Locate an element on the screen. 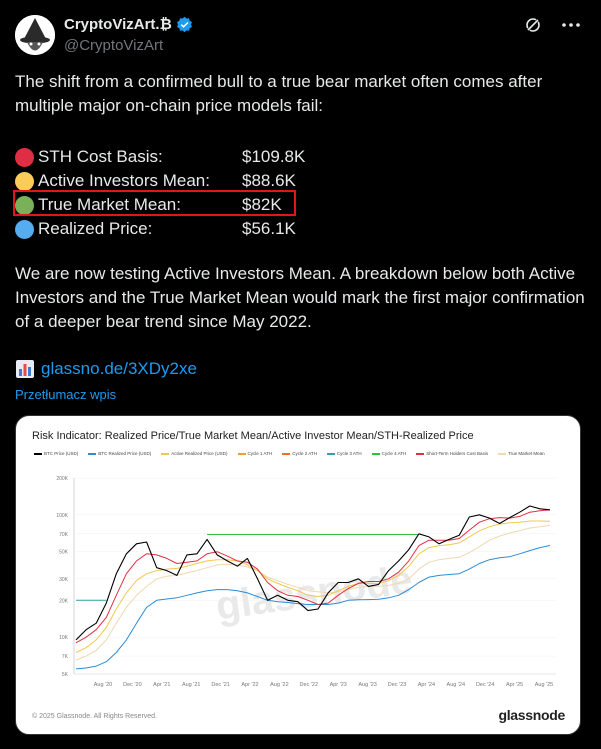  legend-item: Cycle 3 ATH is located at coordinates (344, 453).